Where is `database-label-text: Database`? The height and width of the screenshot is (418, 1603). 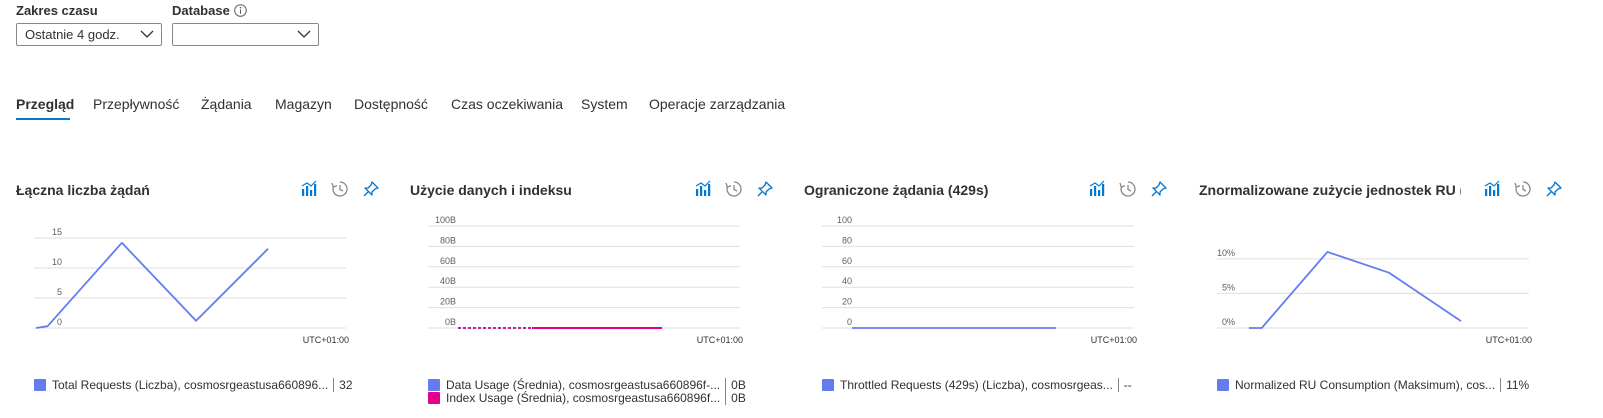 database-label-text: Database is located at coordinates (201, 10).